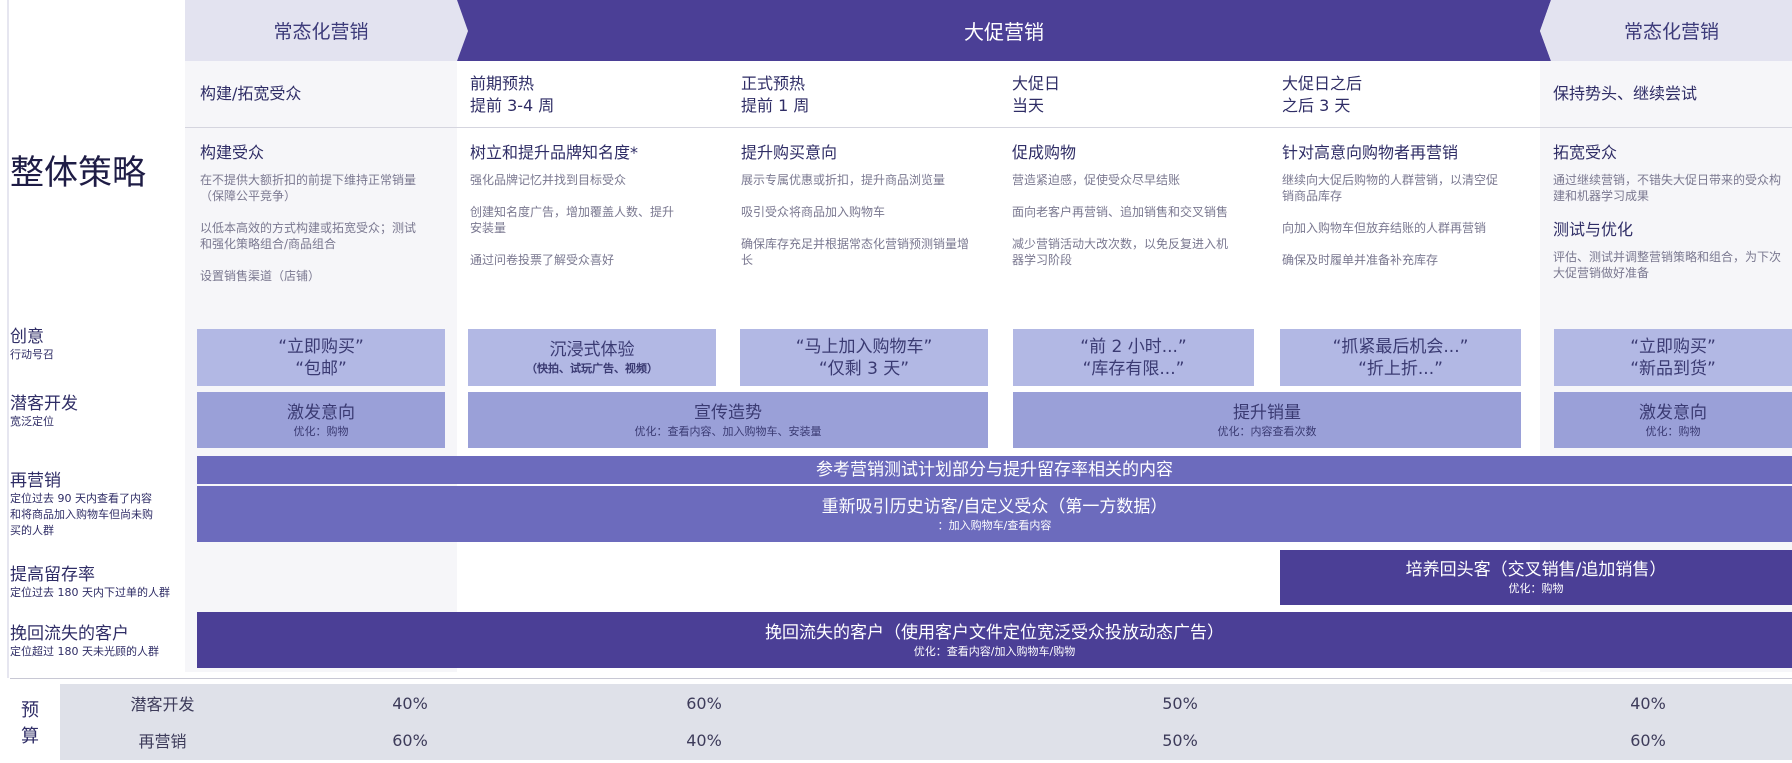 This screenshot has width=1792, height=763. I want to click on phase-0-line1: 构建/拓宽受众, so click(251, 93).